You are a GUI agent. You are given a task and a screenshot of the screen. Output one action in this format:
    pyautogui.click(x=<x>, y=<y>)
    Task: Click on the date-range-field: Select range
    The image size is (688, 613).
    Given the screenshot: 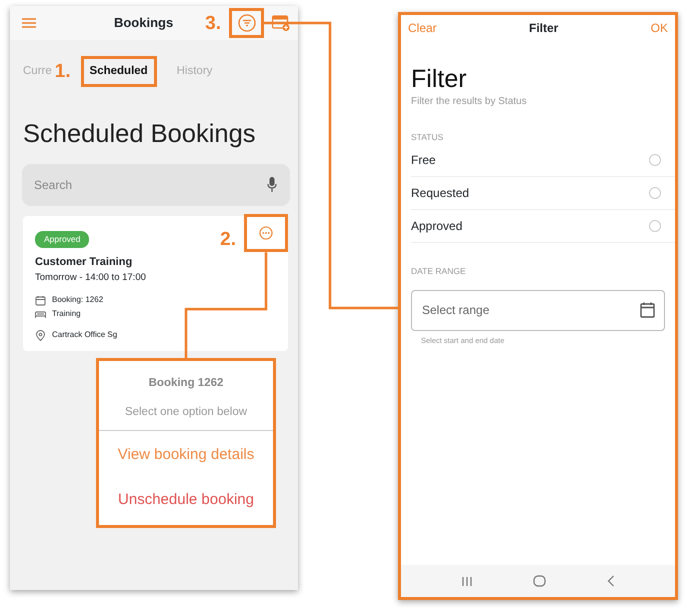 What is the action you would take?
    pyautogui.click(x=538, y=310)
    